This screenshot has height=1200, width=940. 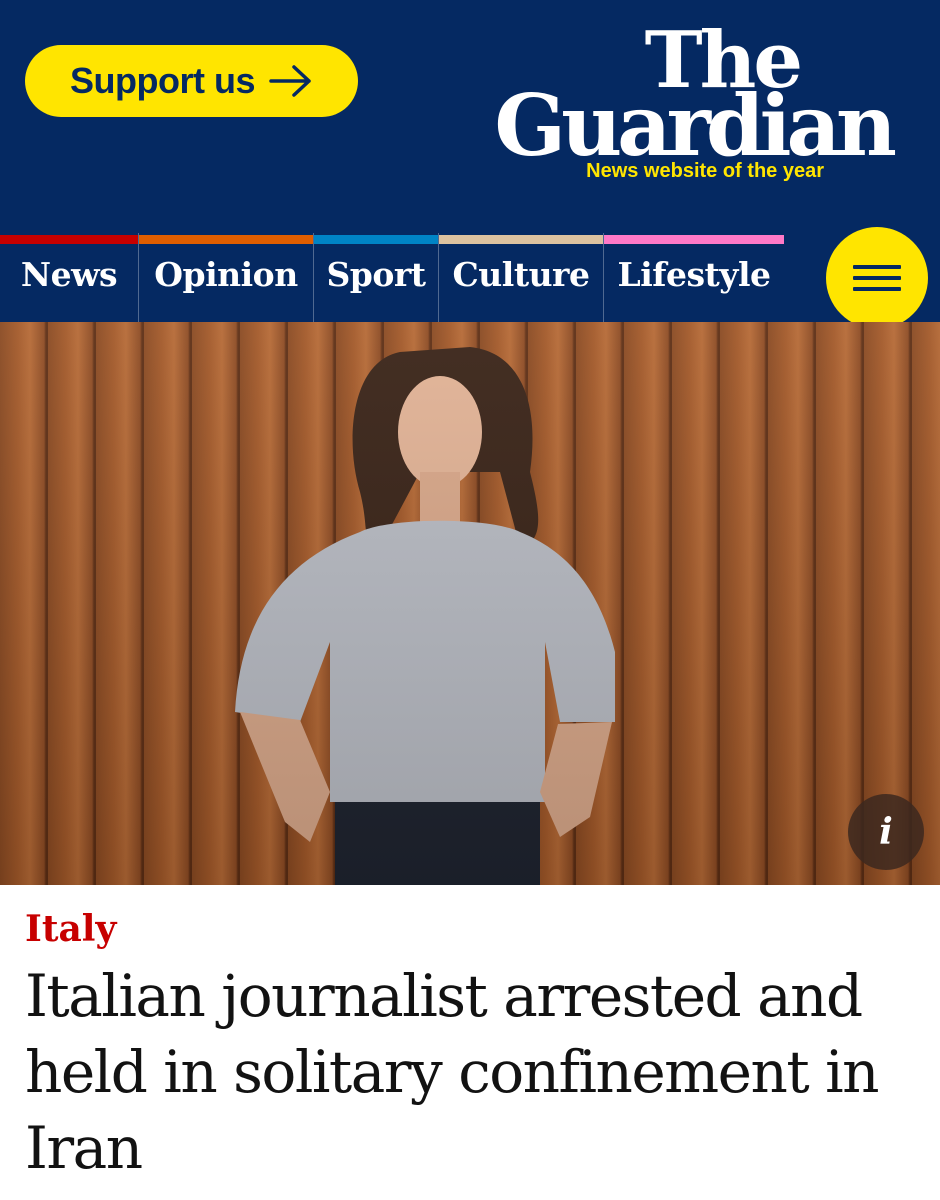 I want to click on guardian-logo: The Guardian News website of the year, so click(x=684, y=107).